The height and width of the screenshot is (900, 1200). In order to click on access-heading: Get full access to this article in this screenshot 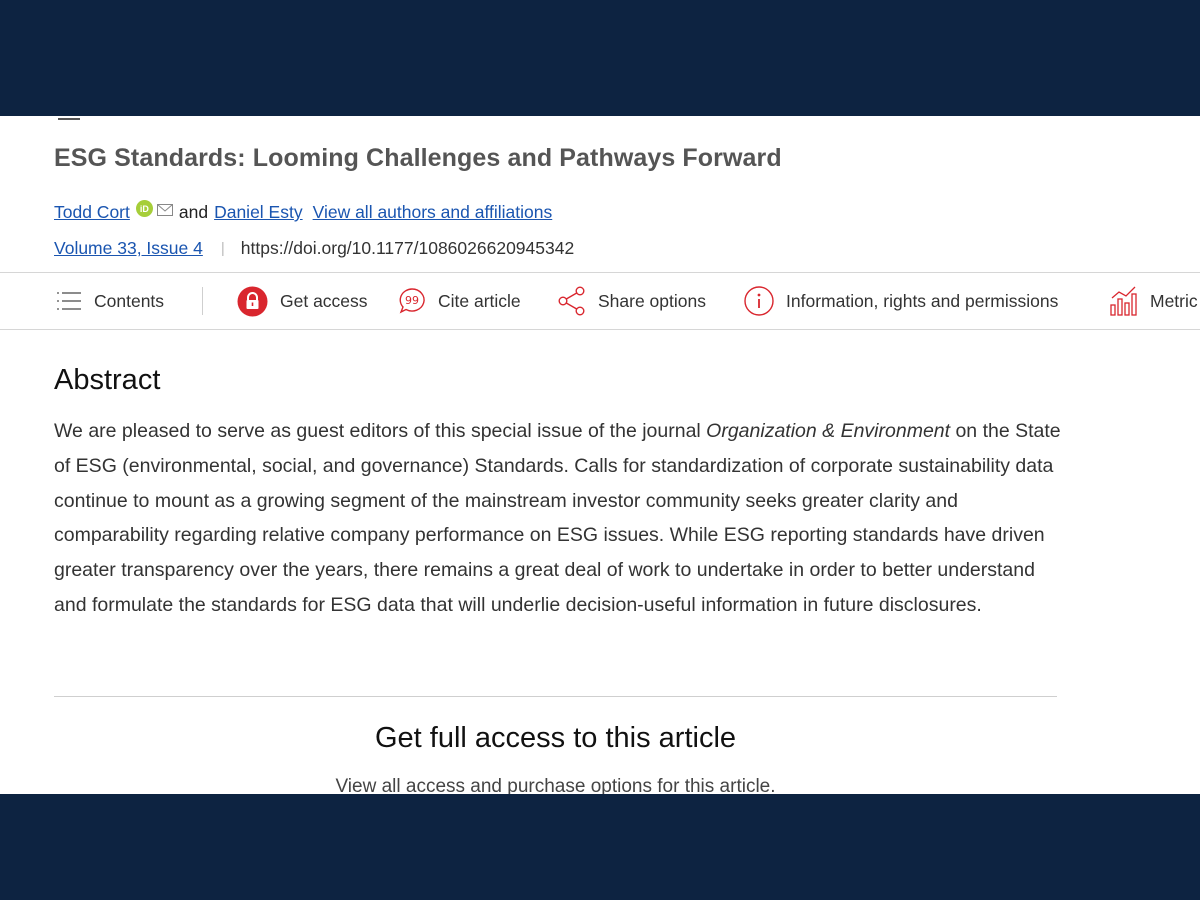, I will do `click(555, 738)`.